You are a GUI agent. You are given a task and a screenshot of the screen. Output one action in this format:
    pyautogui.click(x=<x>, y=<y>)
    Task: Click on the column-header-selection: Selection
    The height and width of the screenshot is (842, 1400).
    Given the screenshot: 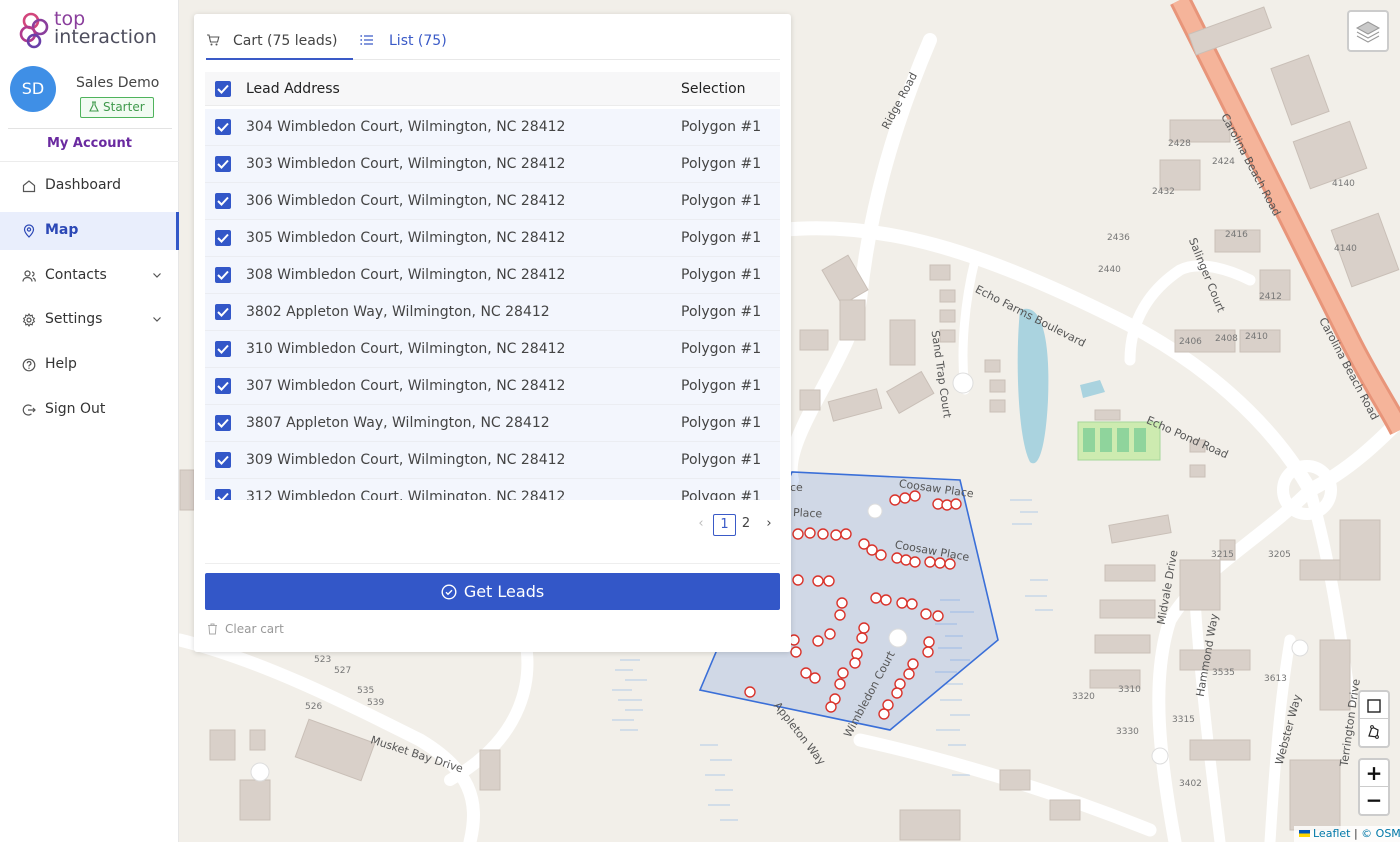 What is the action you would take?
    pyautogui.click(x=713, y=89)
    